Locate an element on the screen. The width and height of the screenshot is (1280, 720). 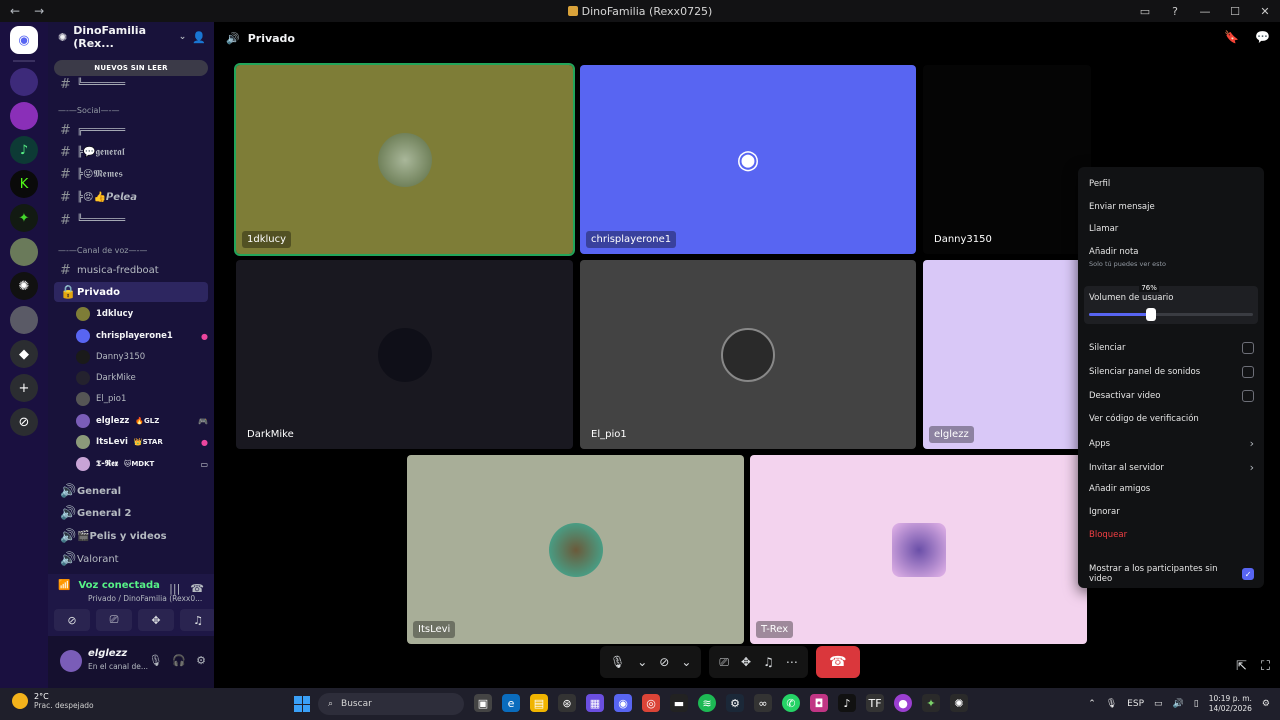
discover-icon: ⊘ is located at coordinates (24, 422).